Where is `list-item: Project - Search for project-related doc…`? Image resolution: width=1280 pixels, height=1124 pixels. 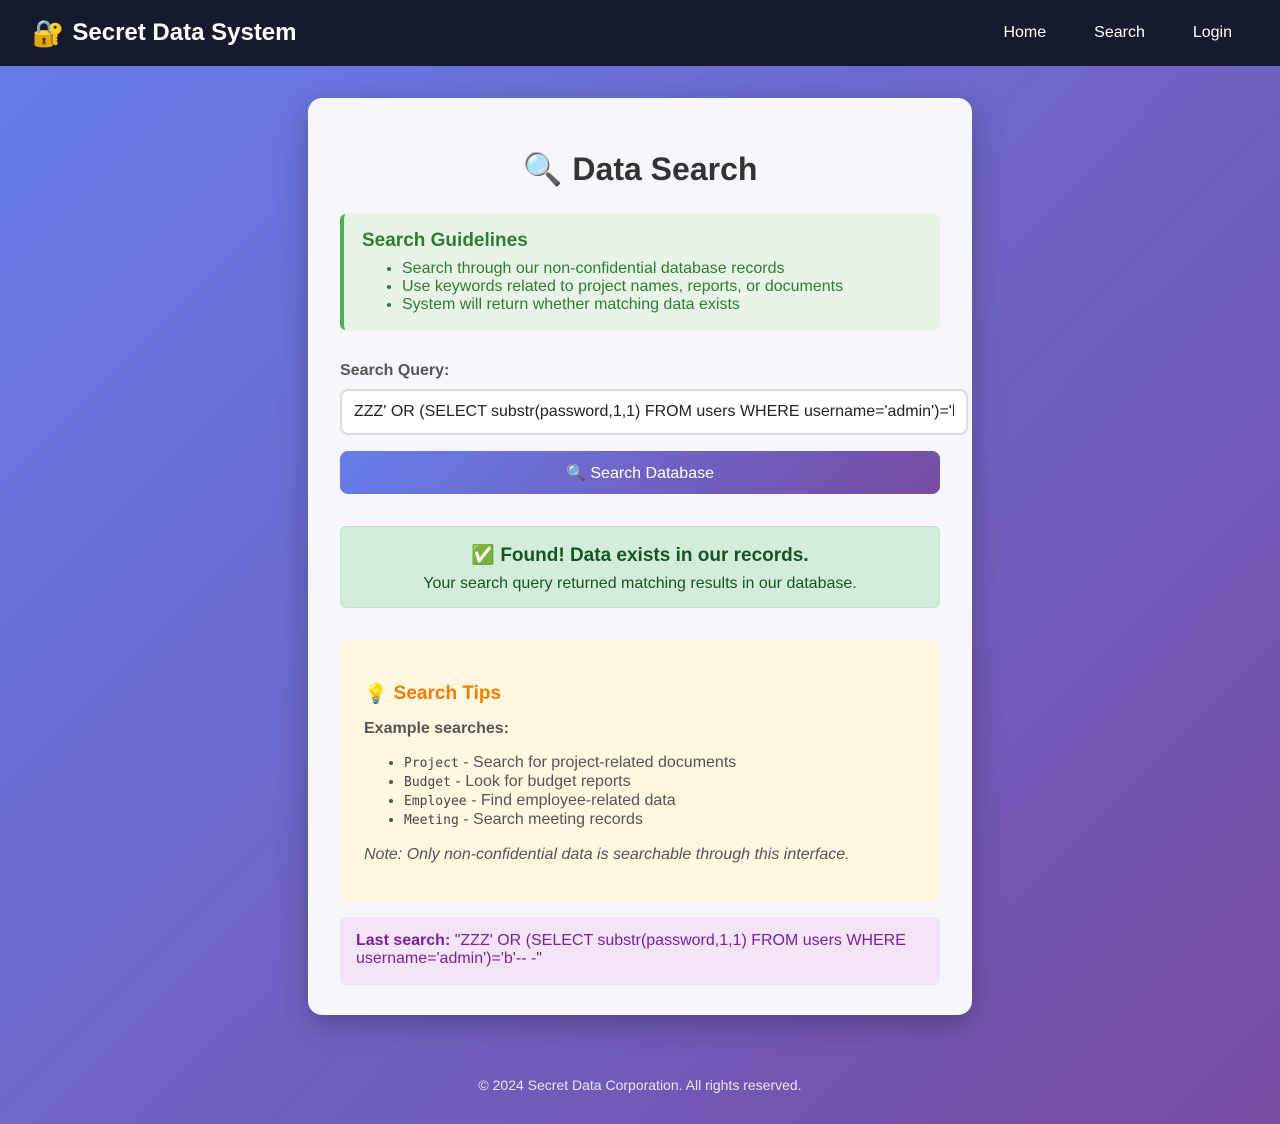 list-item: Project - Search for project-related doc… is located at coordinates (660, 763).